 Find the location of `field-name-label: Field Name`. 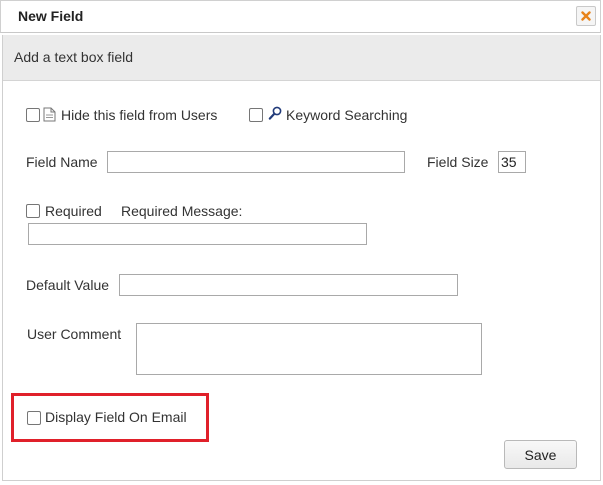

field-name-label: Field Name is located at coordinates (62, 162).